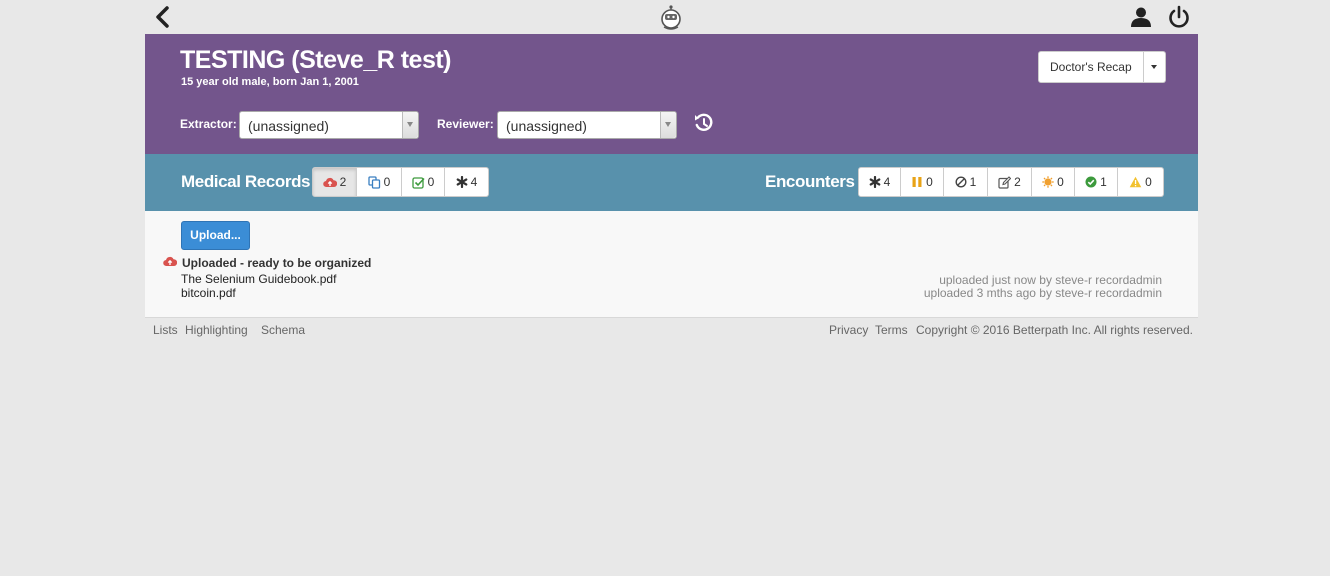 The image size is (1330, 576). What do you see at coordinates (165, 330) in the screenshot?
I see `footer-link-lists: Lists` at bounding box center [165, 330].